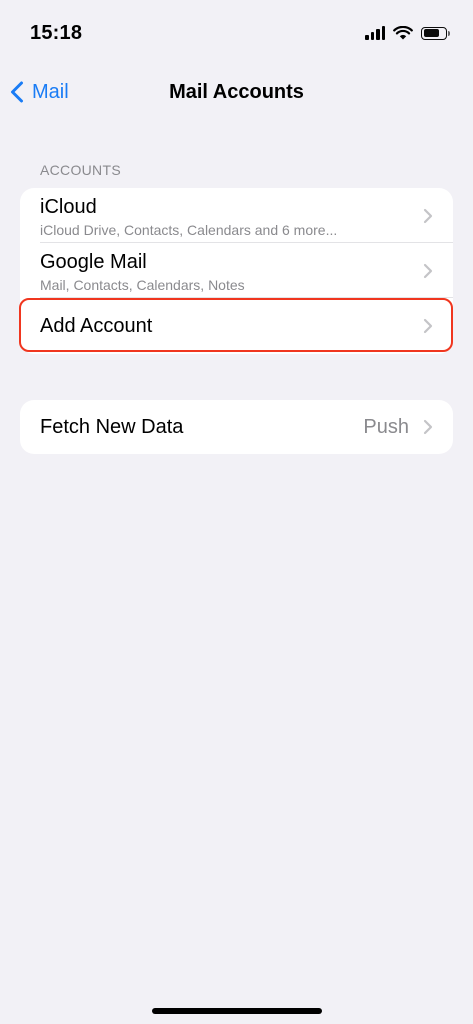 Image resolution: width=473 pixels, height=1024 pixels. What do you see at coordinates (375, 33) in the screenshot?
I see `cellular-signal-icon` at bounding box center [375, 33].